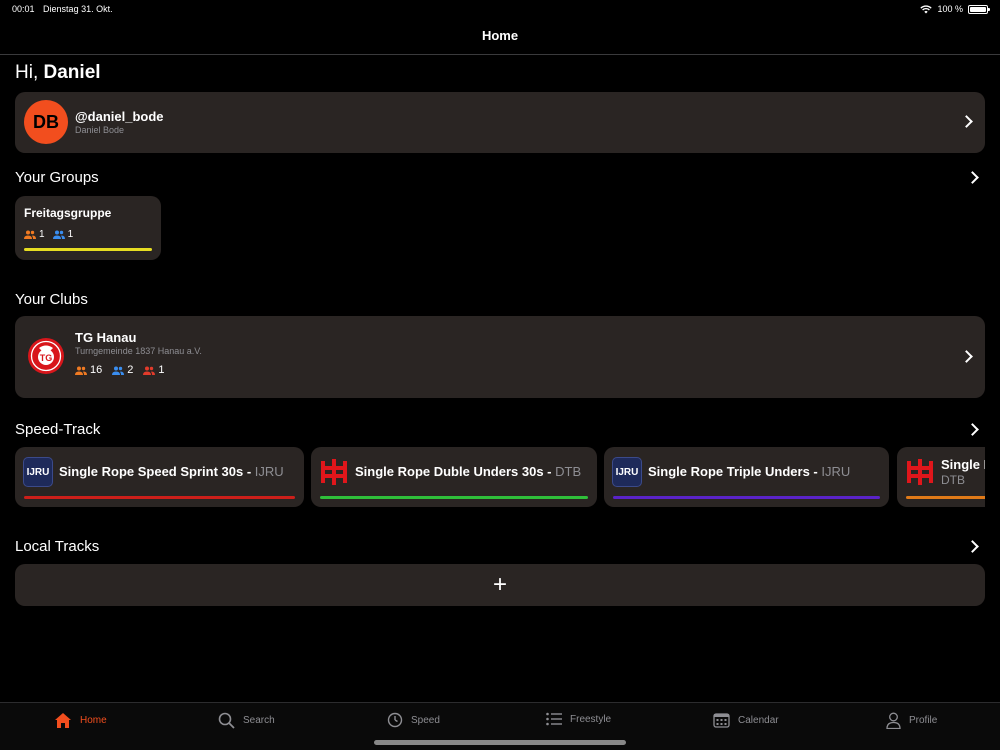 This screenshot has width=1000, height=750. What do you see at coordinates (500, 10) in the screenshot?
I see `status-bar: 00:01 Dienstag 31. Okt. 100 %` at bounding box center [500, 10].